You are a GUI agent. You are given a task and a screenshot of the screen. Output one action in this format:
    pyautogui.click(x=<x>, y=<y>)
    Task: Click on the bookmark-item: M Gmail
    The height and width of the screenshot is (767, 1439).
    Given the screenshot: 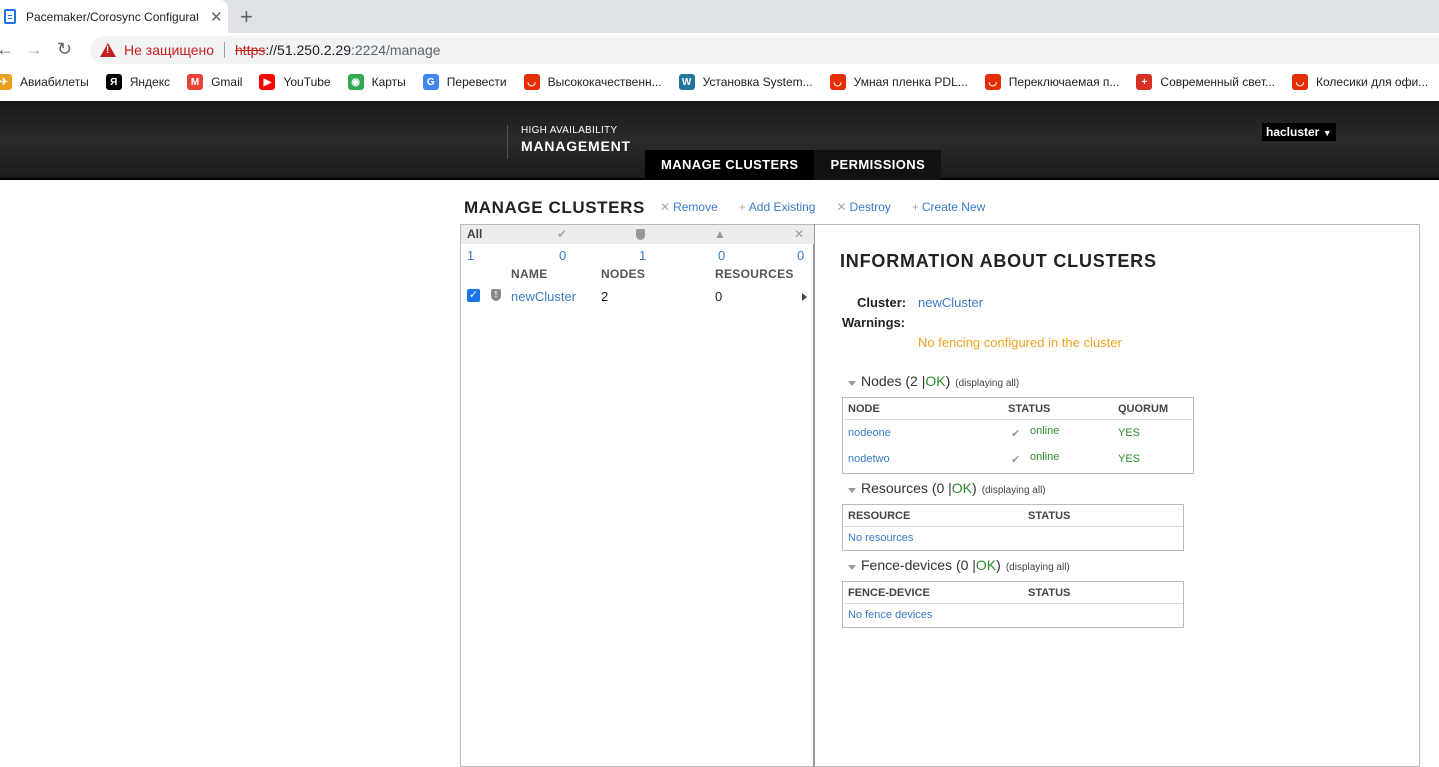 What is the action you would take?
    pyautogui.click(x=214, y=82)
    